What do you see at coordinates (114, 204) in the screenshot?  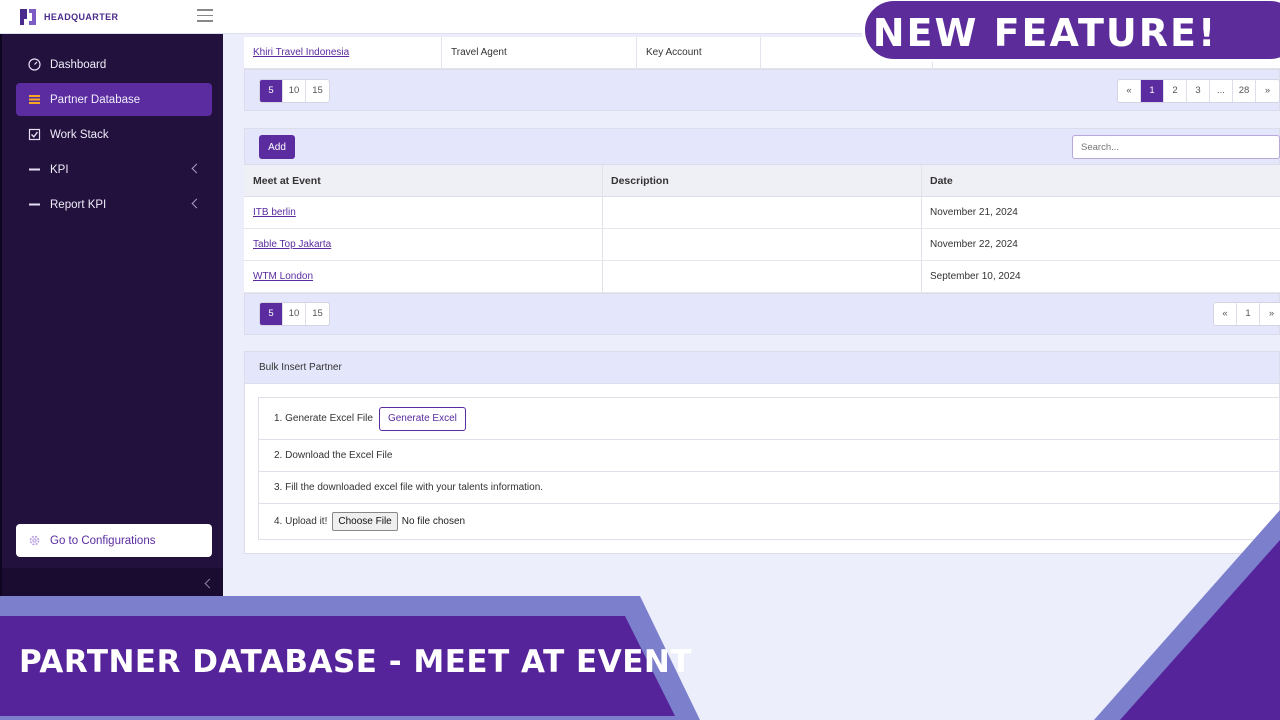 I see `sidebar-item-report-kpi: Report KPI` at bounding box center [114, 204].